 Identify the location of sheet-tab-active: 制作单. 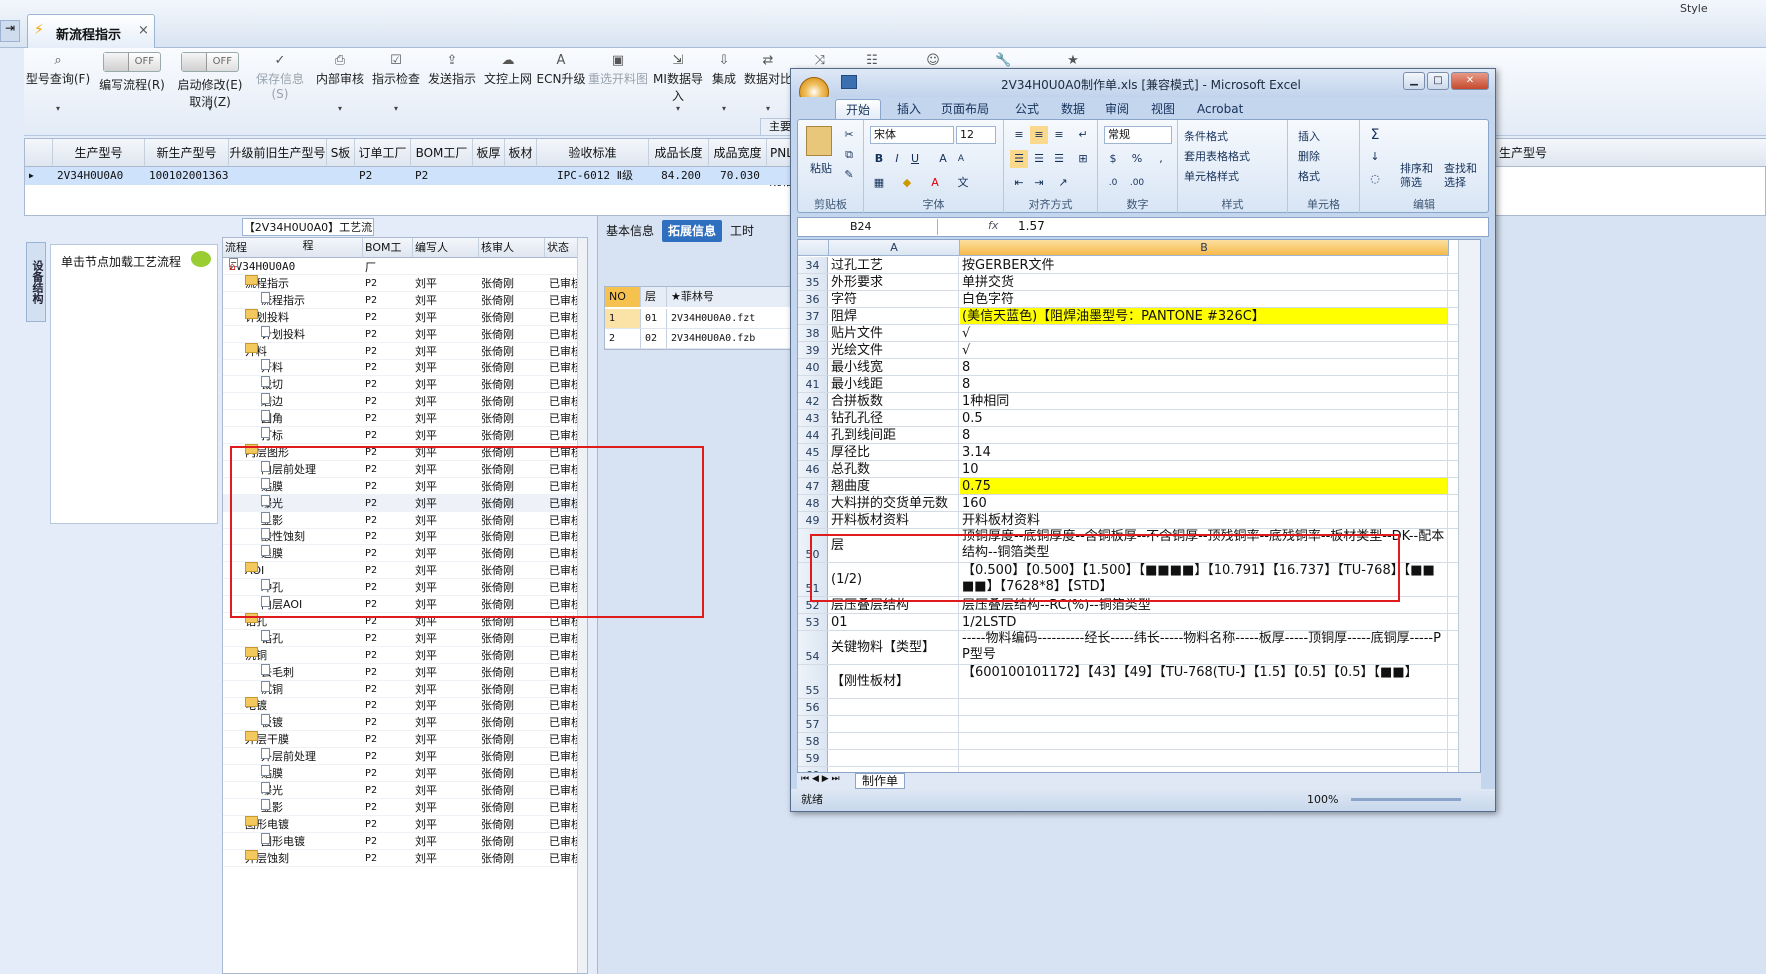
(880, 781).